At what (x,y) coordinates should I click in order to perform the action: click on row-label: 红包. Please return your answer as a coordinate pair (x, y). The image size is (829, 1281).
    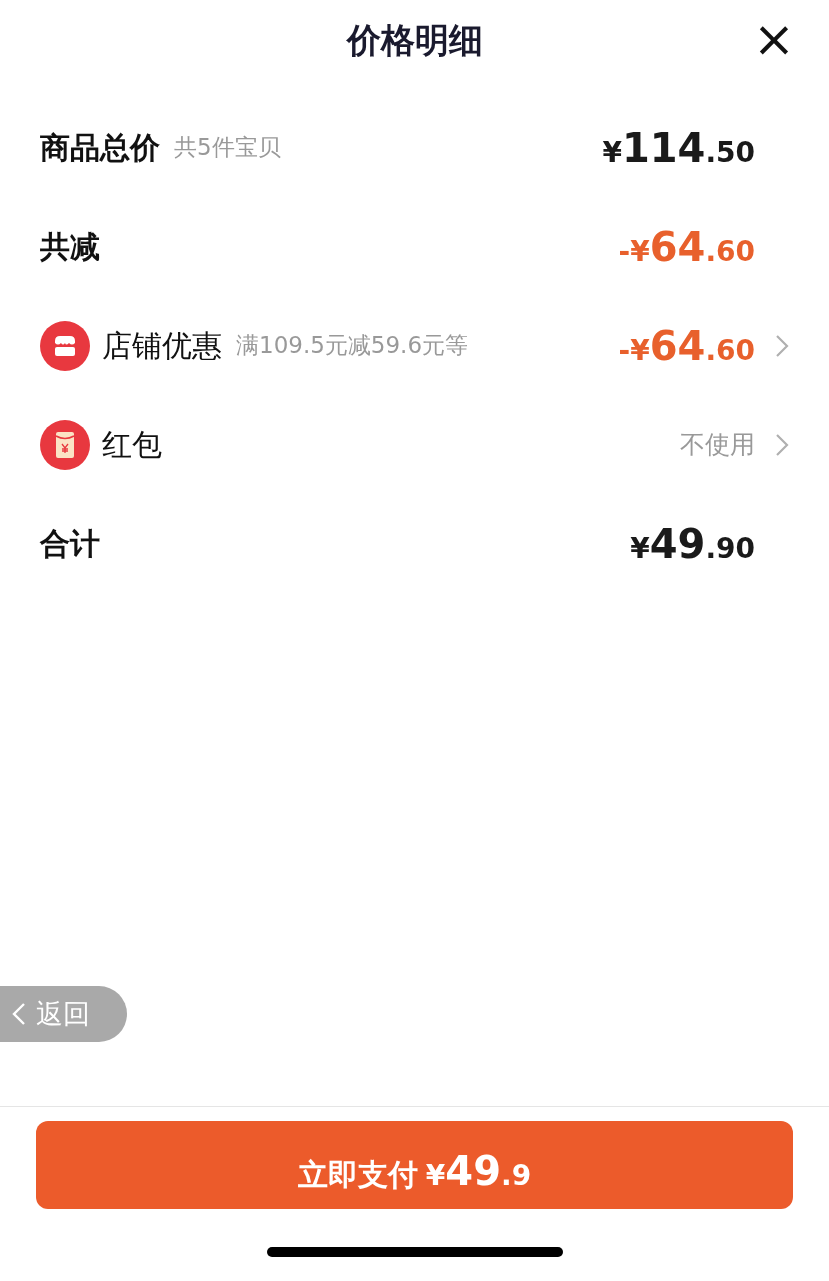
    Looking at the image, I should click on (132, 445).